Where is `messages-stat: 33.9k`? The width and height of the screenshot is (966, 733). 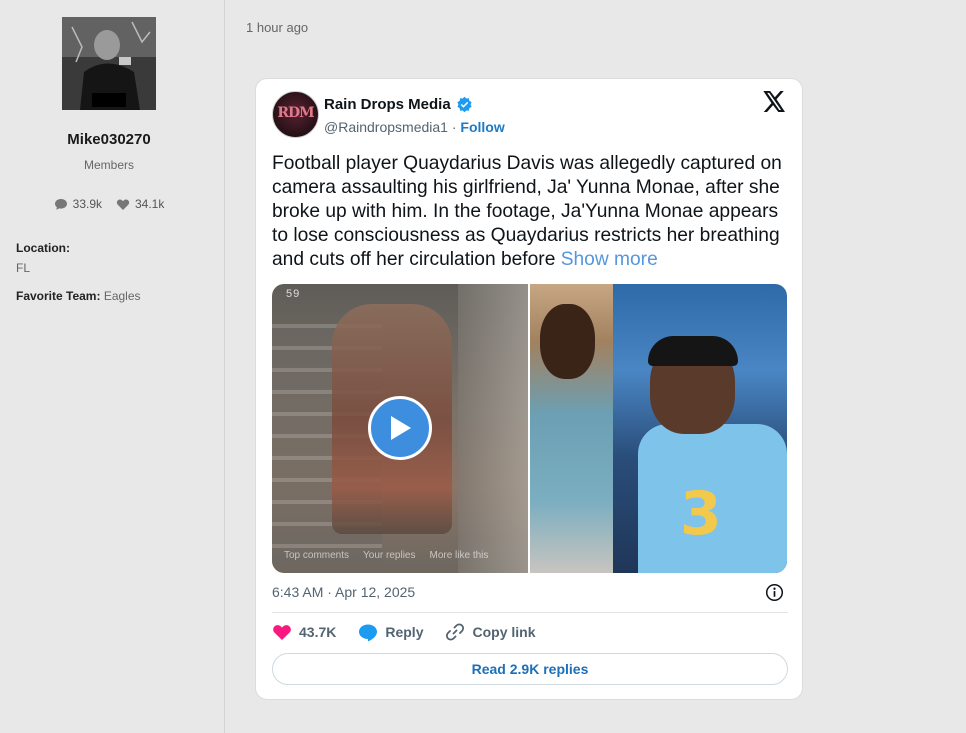
messages-stat: 33.9k is located at coordinates (78, 204).